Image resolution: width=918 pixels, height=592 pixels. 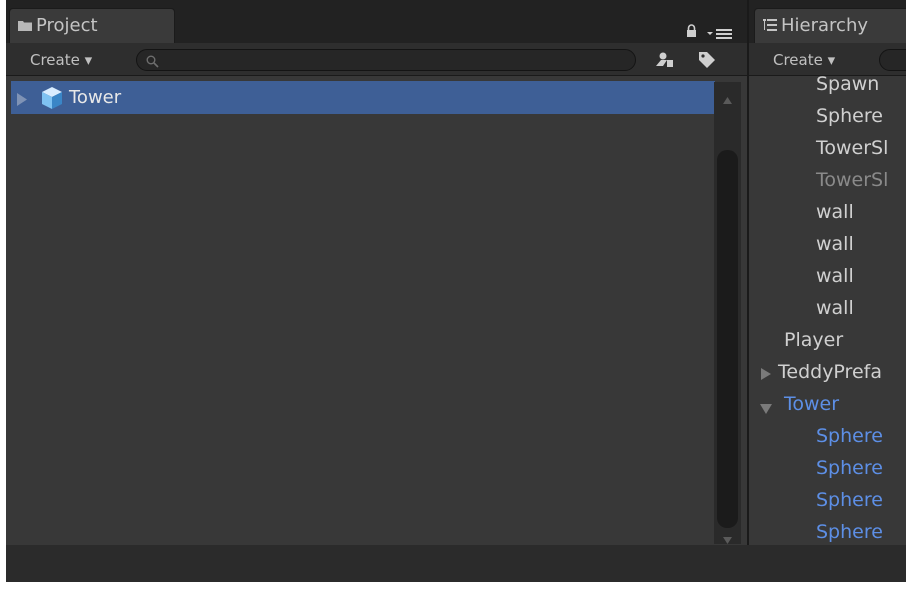 I want to click on hierarchy-tabstrip: Hierarchy, so click(x=827, y=21).